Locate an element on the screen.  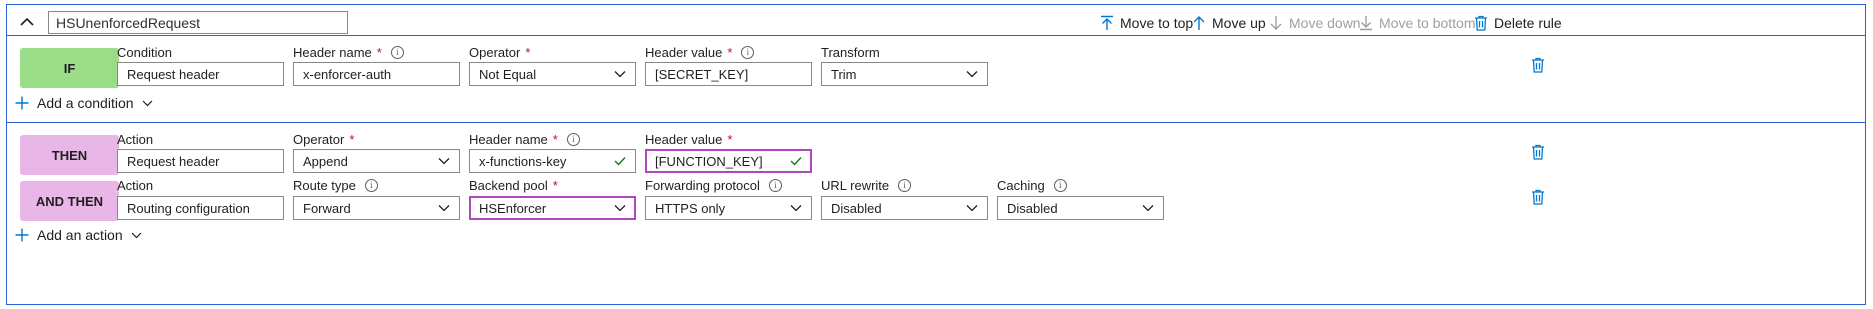
header-name-label: Header name * i is located at coordinates (348, 52).